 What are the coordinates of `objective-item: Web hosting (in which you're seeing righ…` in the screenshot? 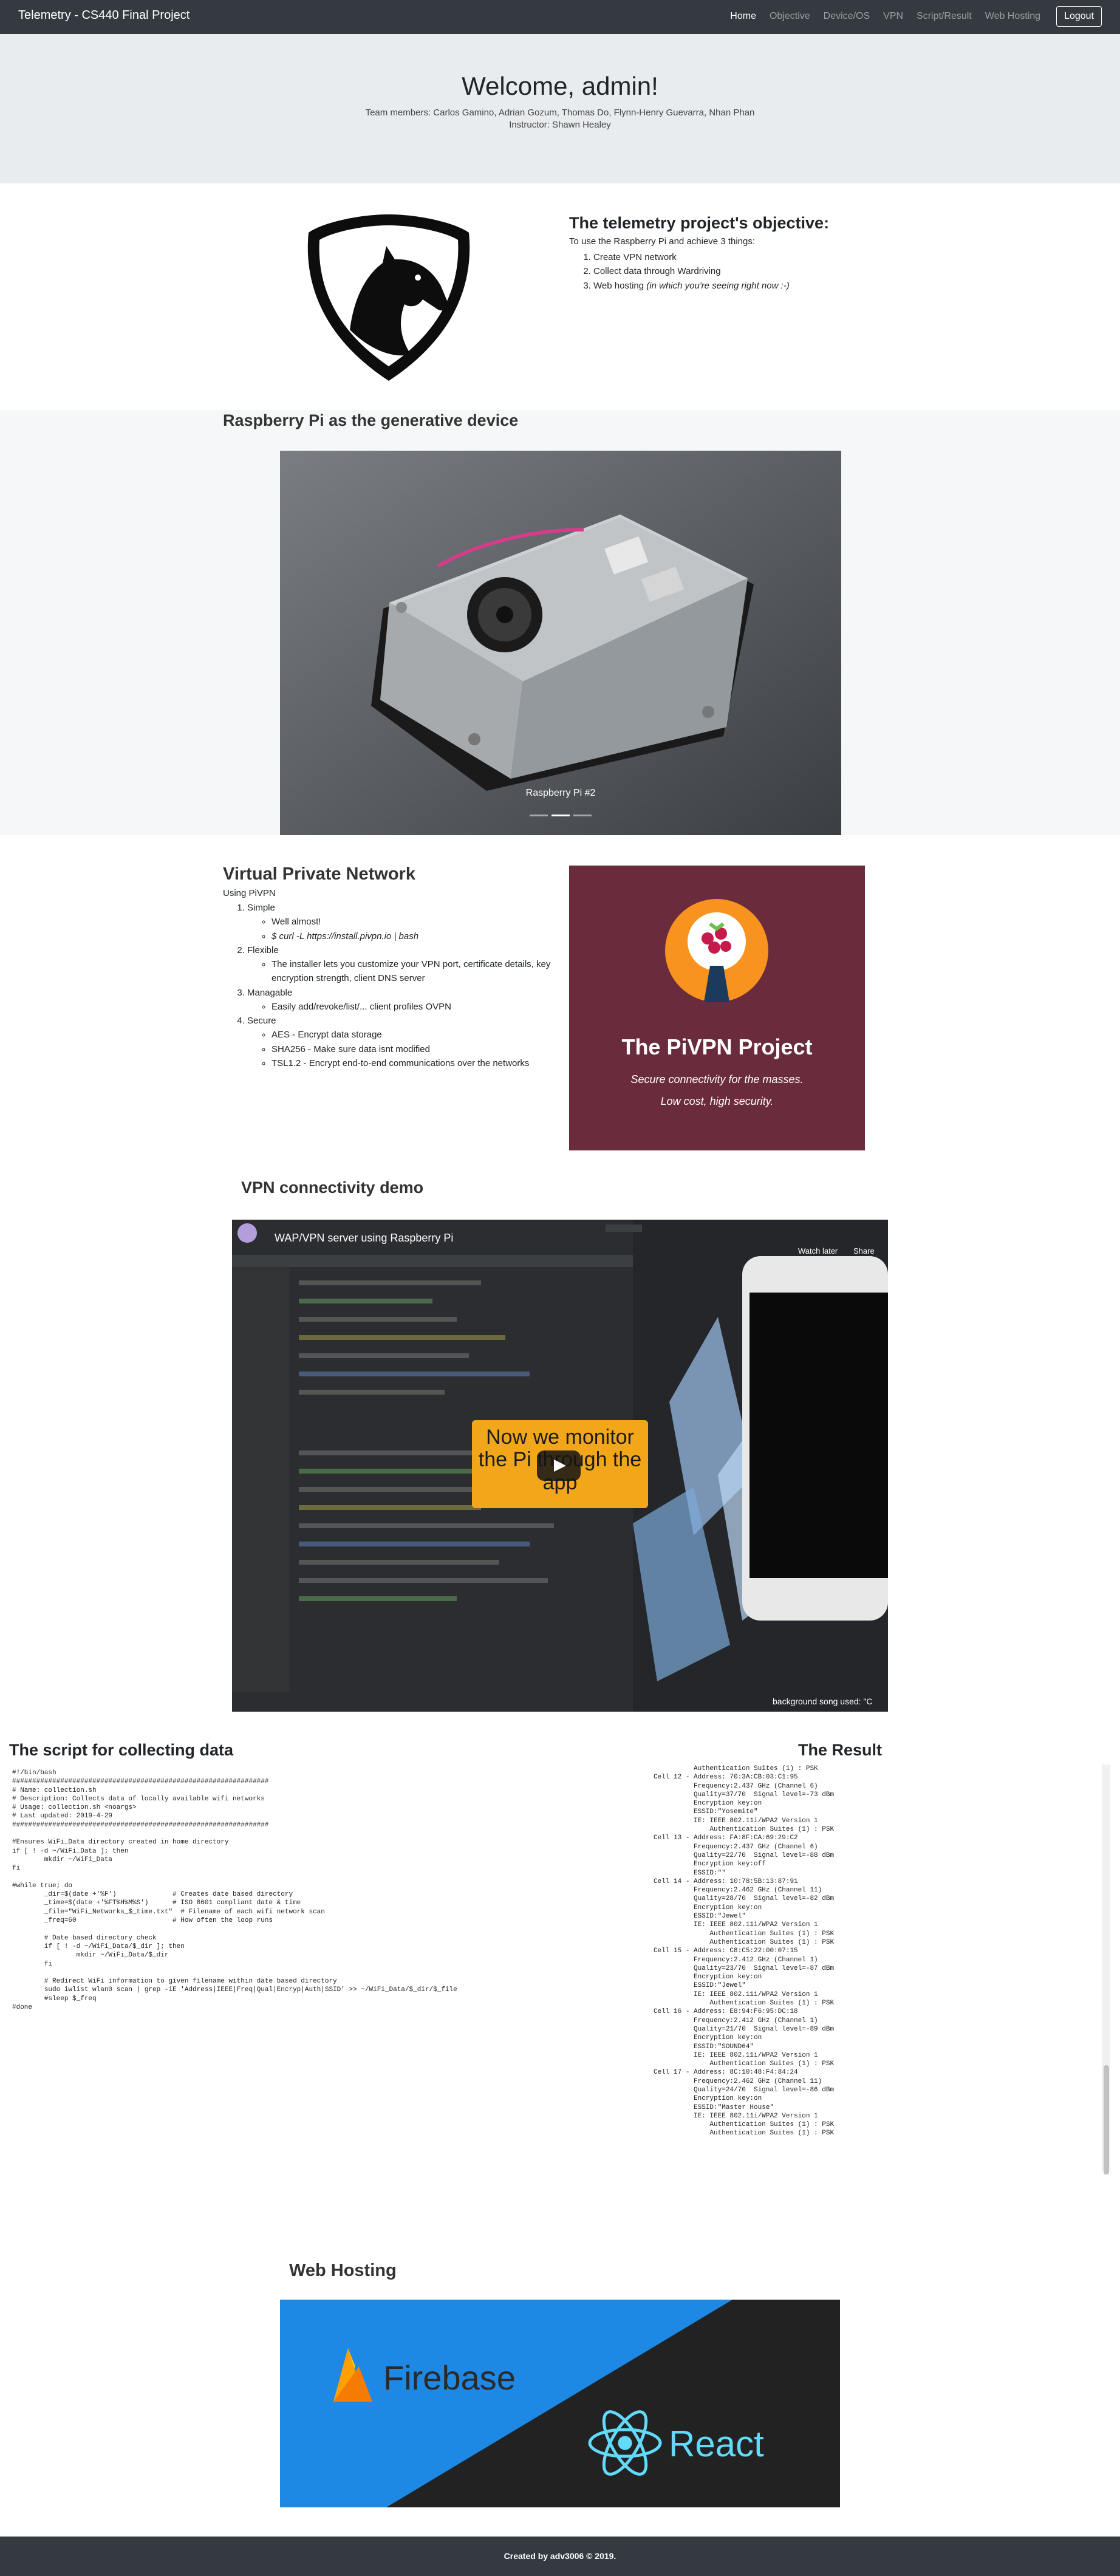 It's located at (739, 286).